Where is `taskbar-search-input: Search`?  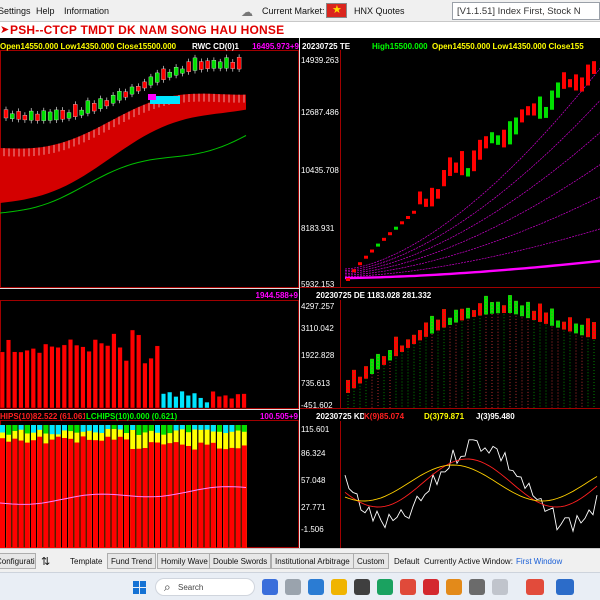 taskbar-search-input: Search is located at coordinates (205, 587).